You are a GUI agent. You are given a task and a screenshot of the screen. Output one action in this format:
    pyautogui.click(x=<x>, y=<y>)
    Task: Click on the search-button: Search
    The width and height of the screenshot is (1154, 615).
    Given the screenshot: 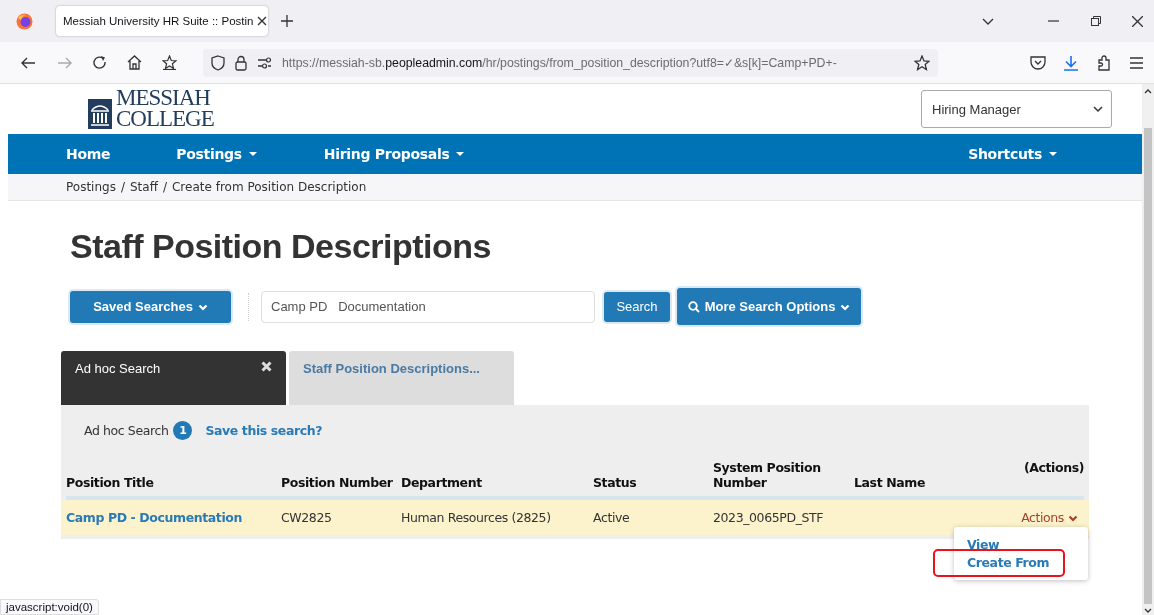 What is the action you would take?
    pyautogui.click(x=637, y=306)
    